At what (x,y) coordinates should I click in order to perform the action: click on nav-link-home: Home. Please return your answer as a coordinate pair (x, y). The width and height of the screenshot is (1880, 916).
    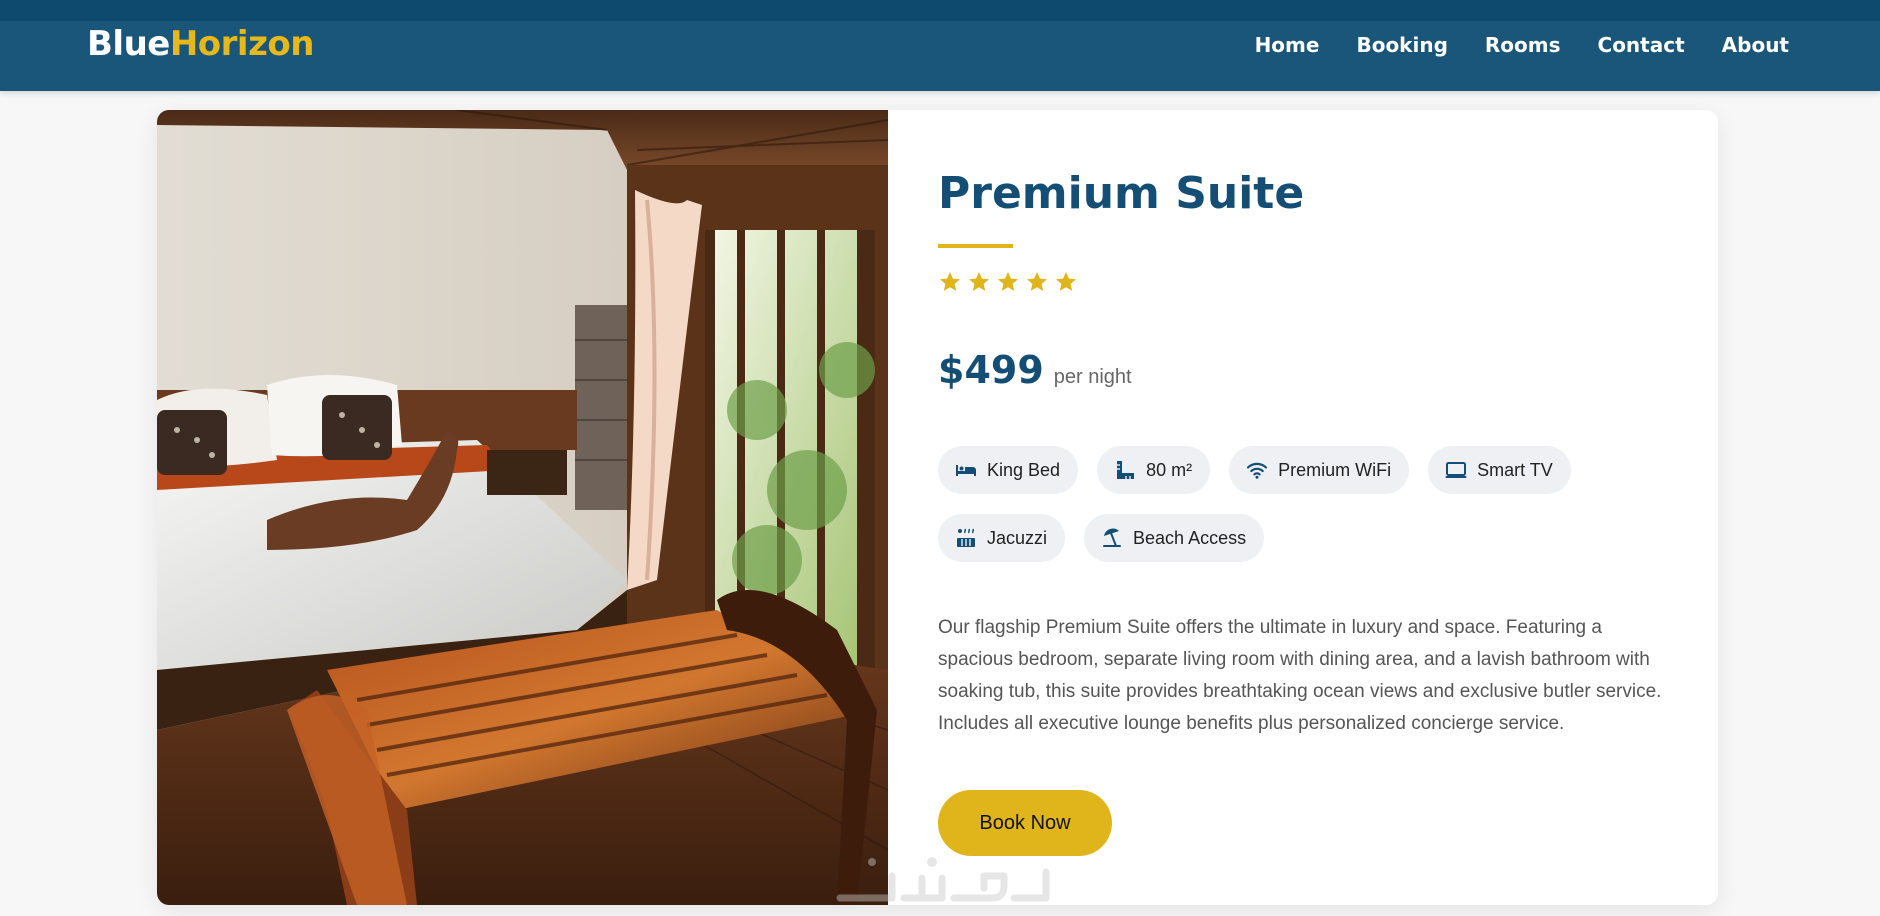
    Looking at the image, I should click on (1287, 45).